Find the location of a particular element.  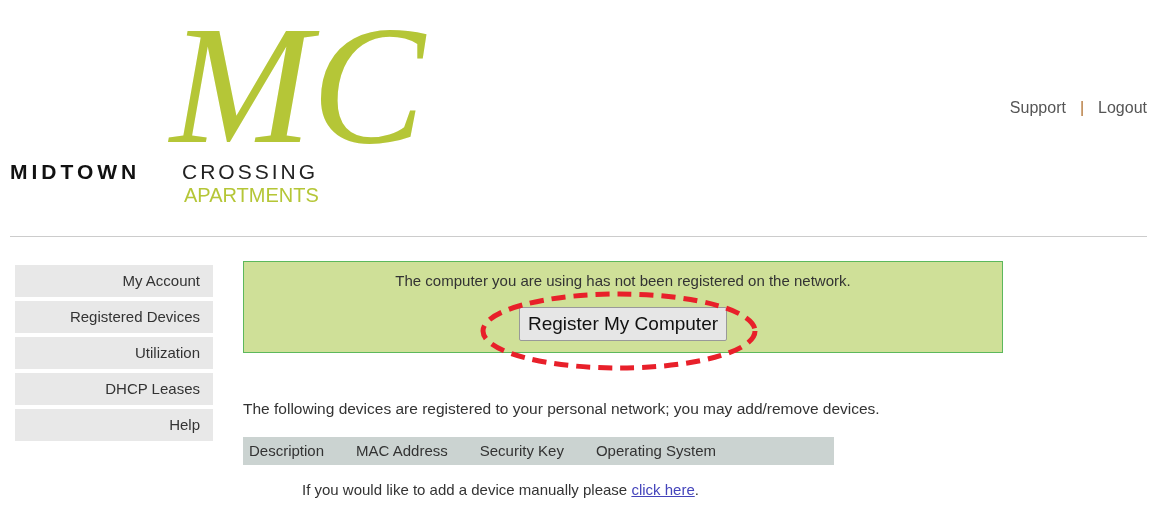

sidebar-item: Utilization is located at coordinates (114, 353).